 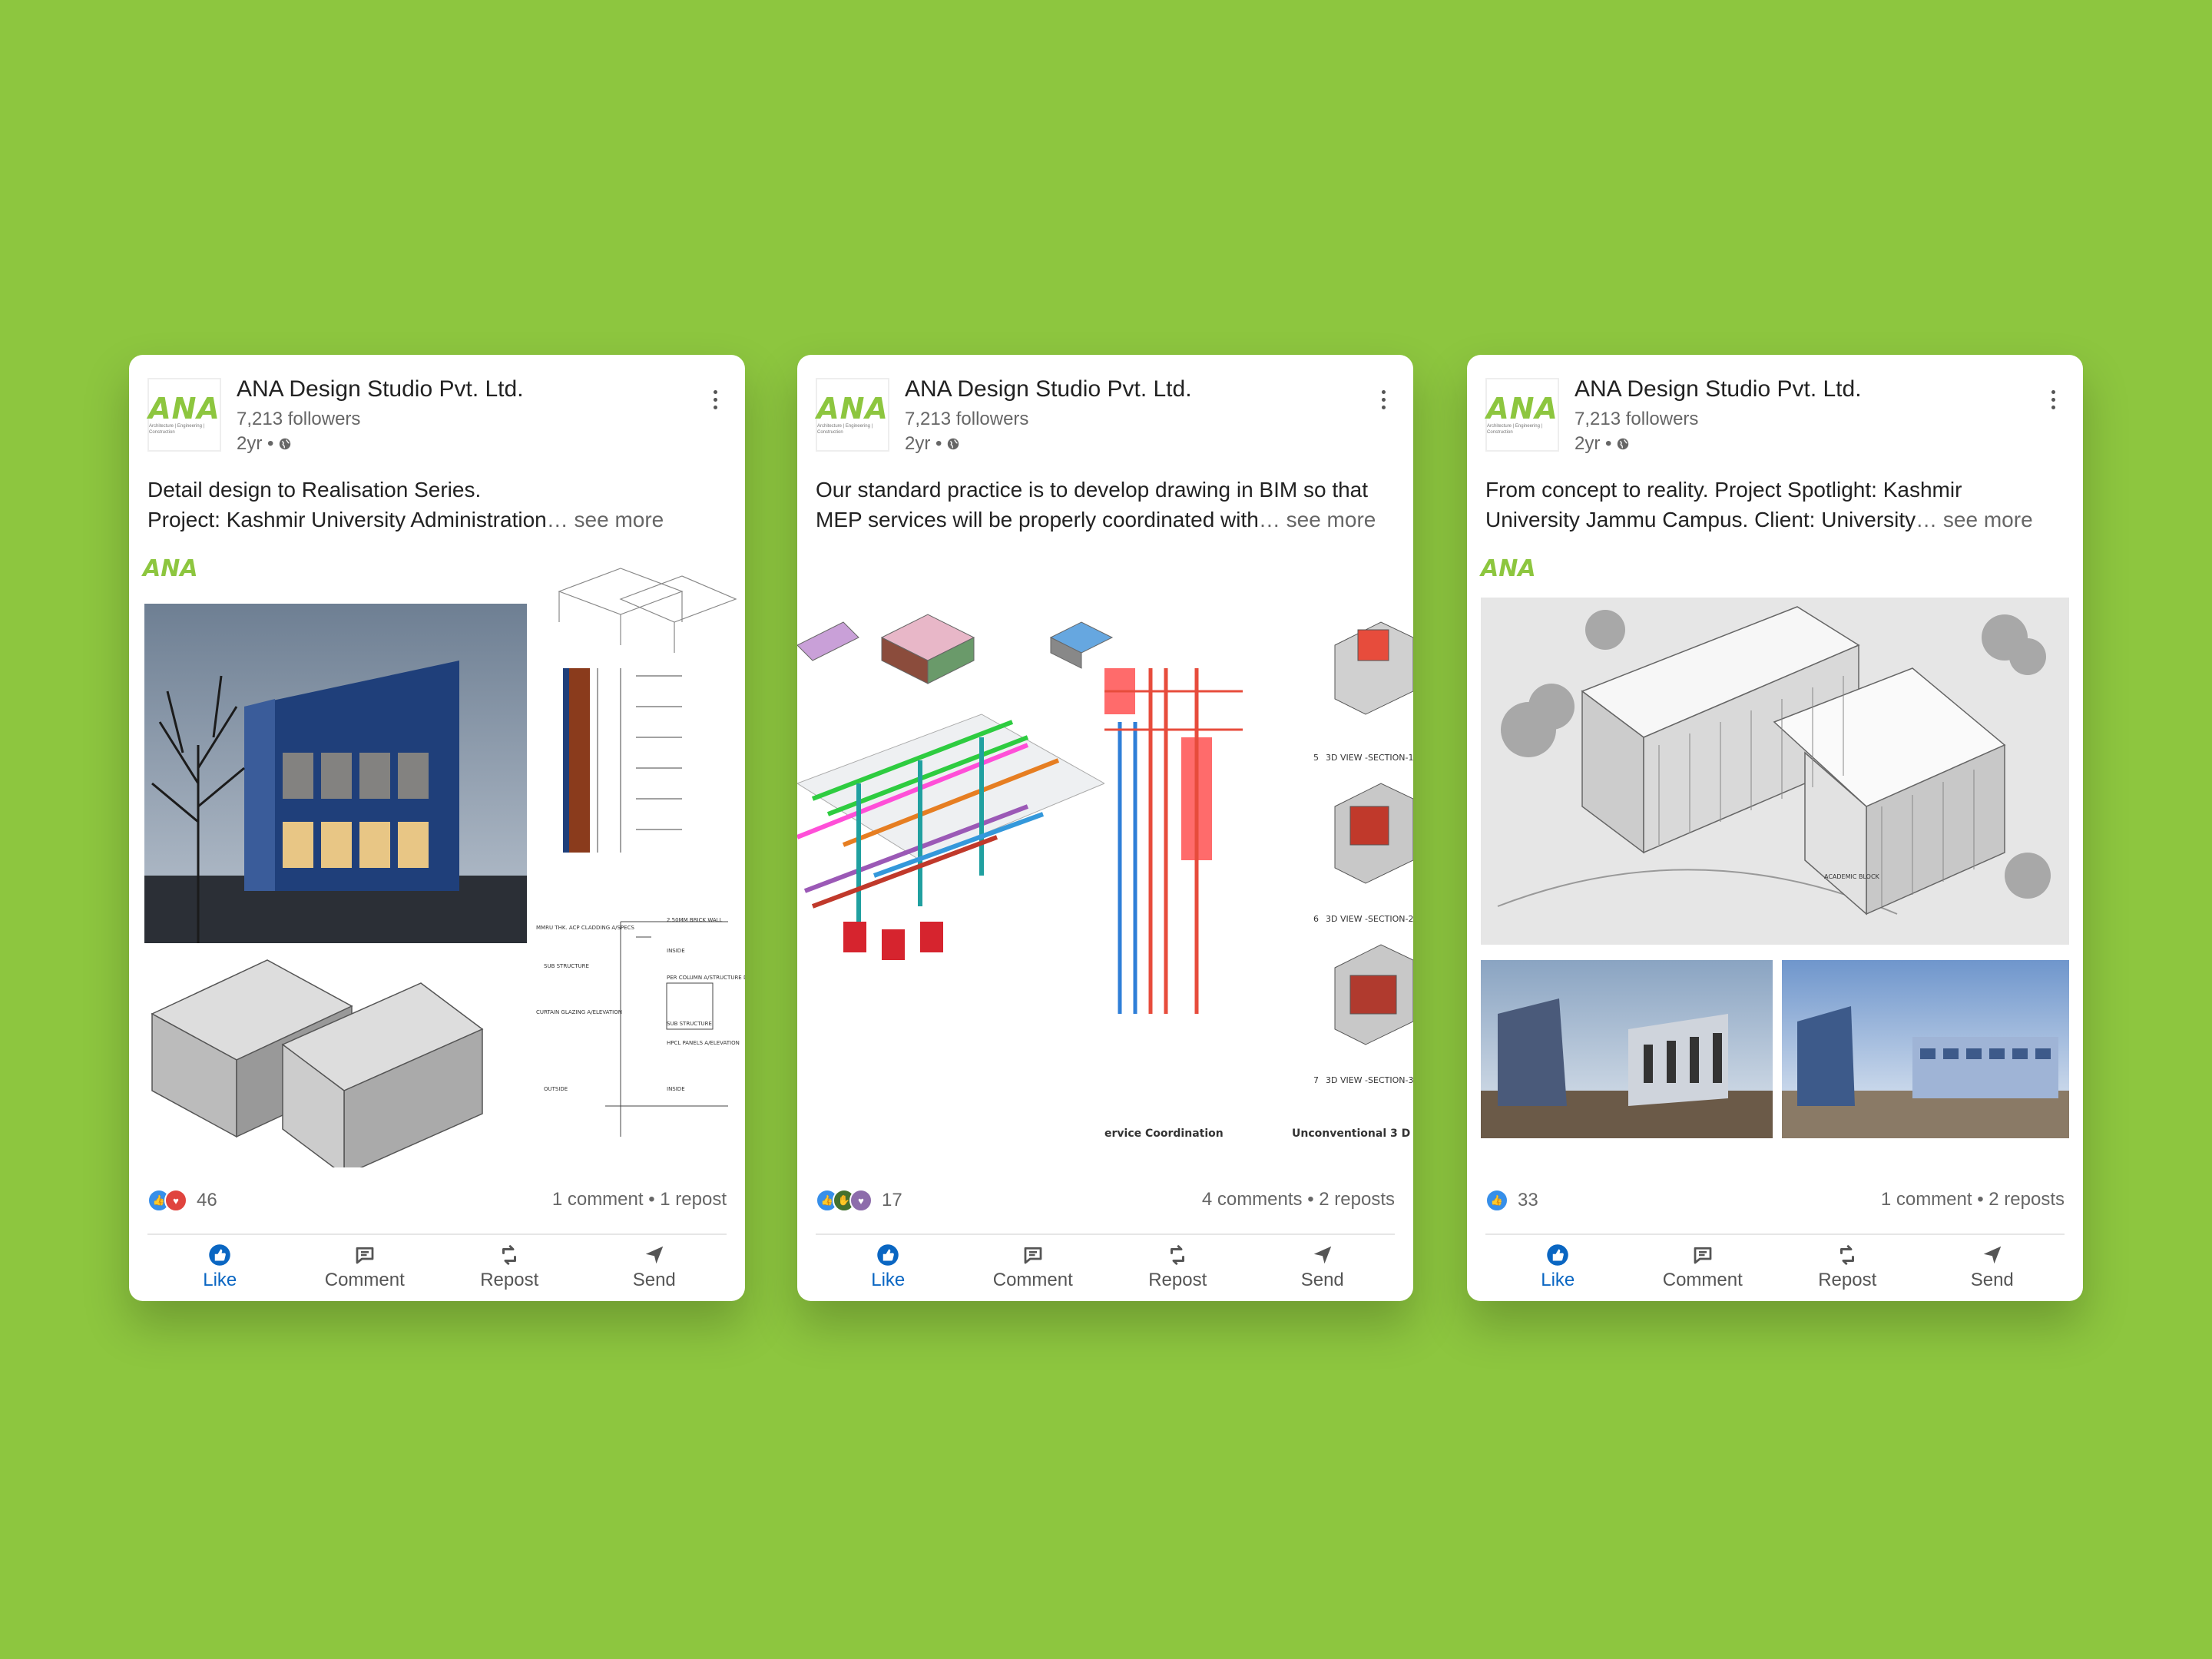 I want to click on svg-text: SUB STRUCTURE, so click(x=690, y=1024).